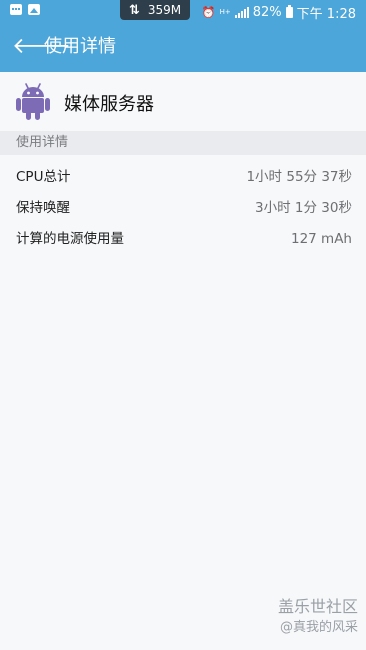 The image size is (366, 650). Describe the element at coordinates (225, 12) in the screenshot. I see `network-type-icon: H+` at that location.